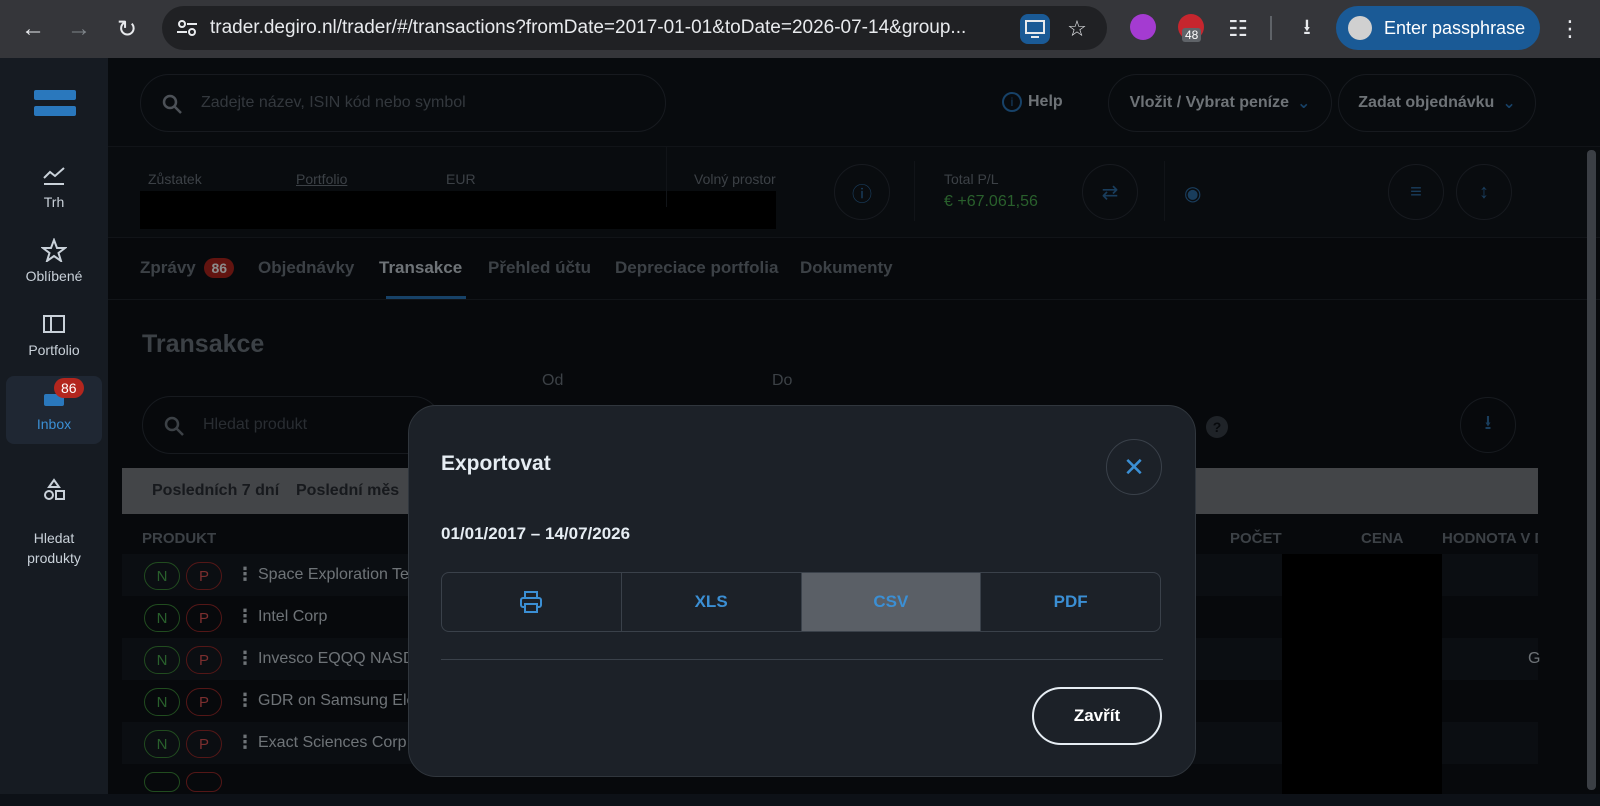 The height and width of the screenshot is (806, 1600). Describe the element at coordinates (1307, 29) in the screenshot. I see `download-icon: ⭳` at that location.